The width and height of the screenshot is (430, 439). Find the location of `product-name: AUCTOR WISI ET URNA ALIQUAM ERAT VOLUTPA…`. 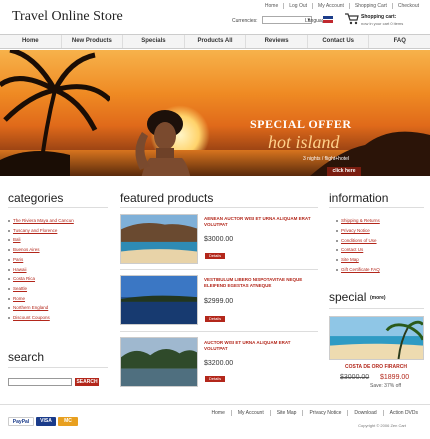

product-name: AUCTOR WISI ET URNA ALIQUAM ERAT VOLUTPA… is located at coordinates (259, 346).